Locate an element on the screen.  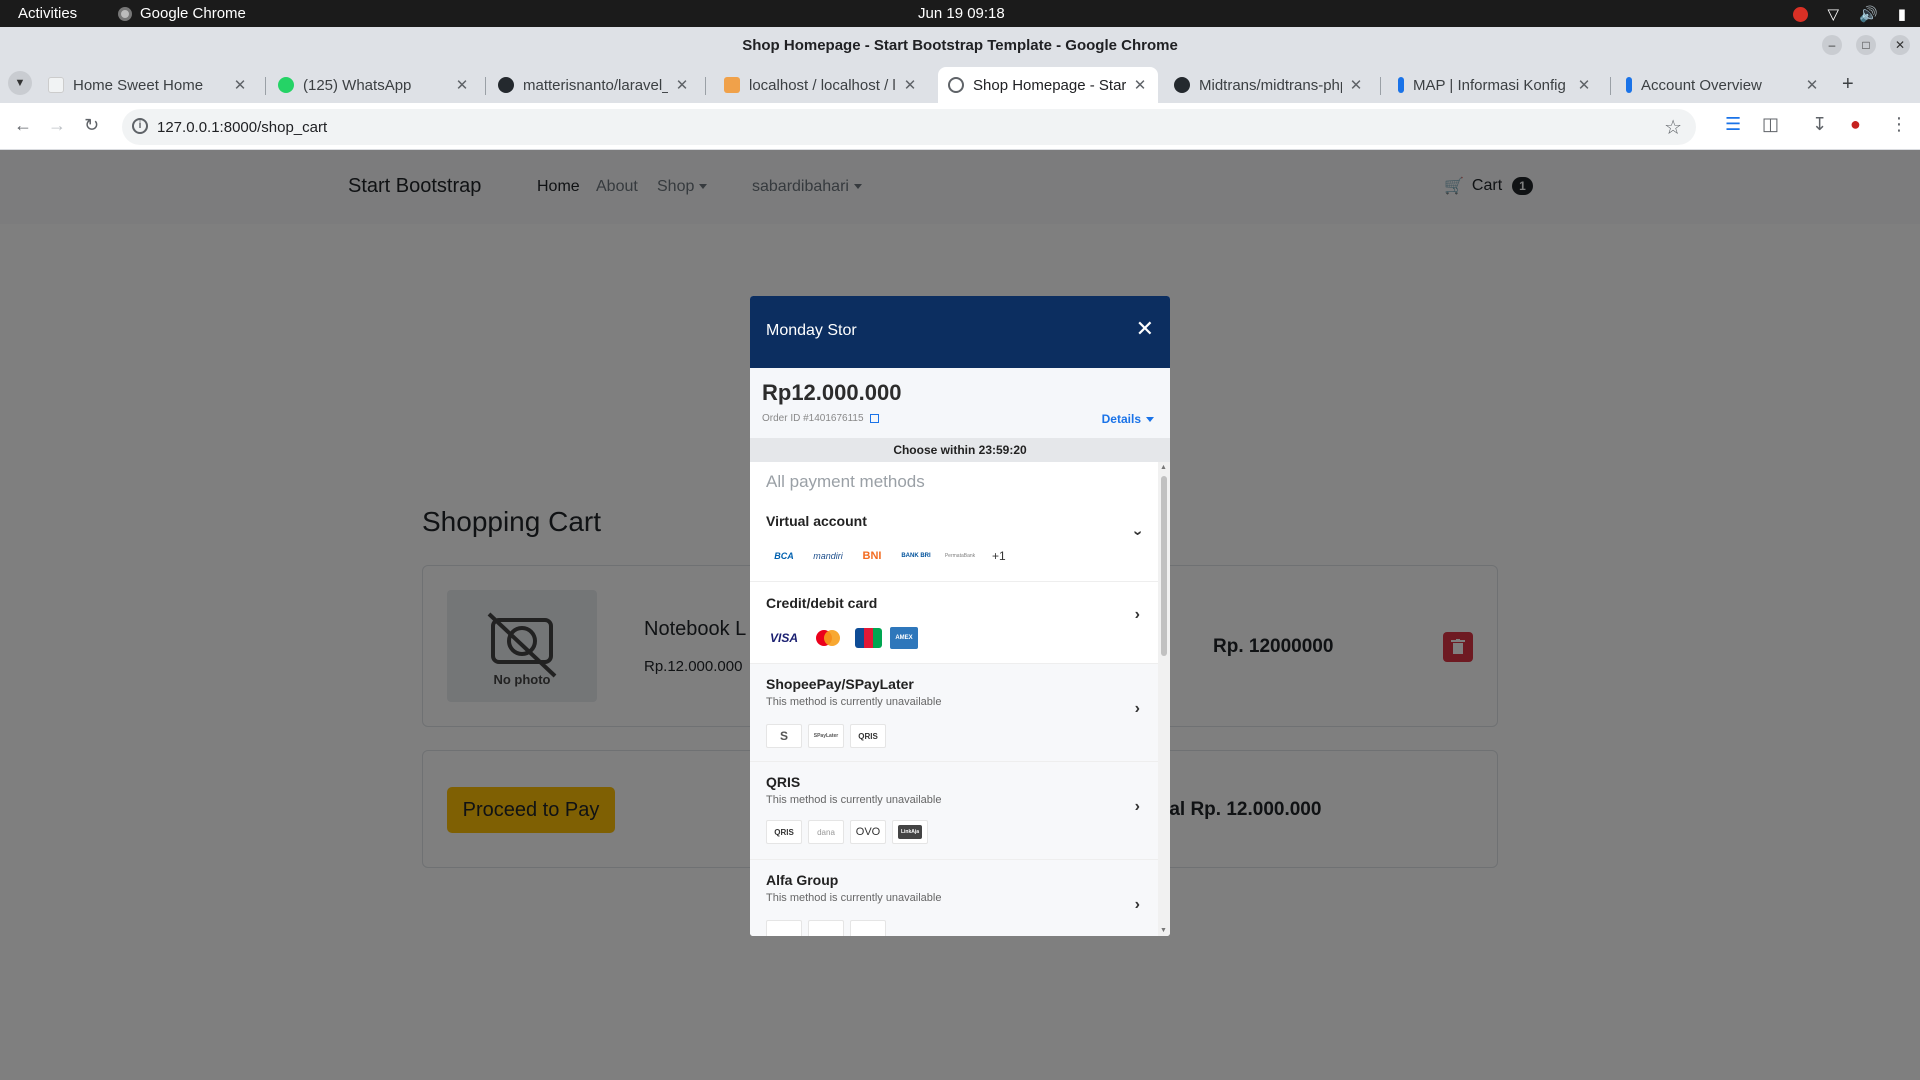
method-credit-card: Credit/debit card › VISA AMEX is located at coordinates (954, 623).